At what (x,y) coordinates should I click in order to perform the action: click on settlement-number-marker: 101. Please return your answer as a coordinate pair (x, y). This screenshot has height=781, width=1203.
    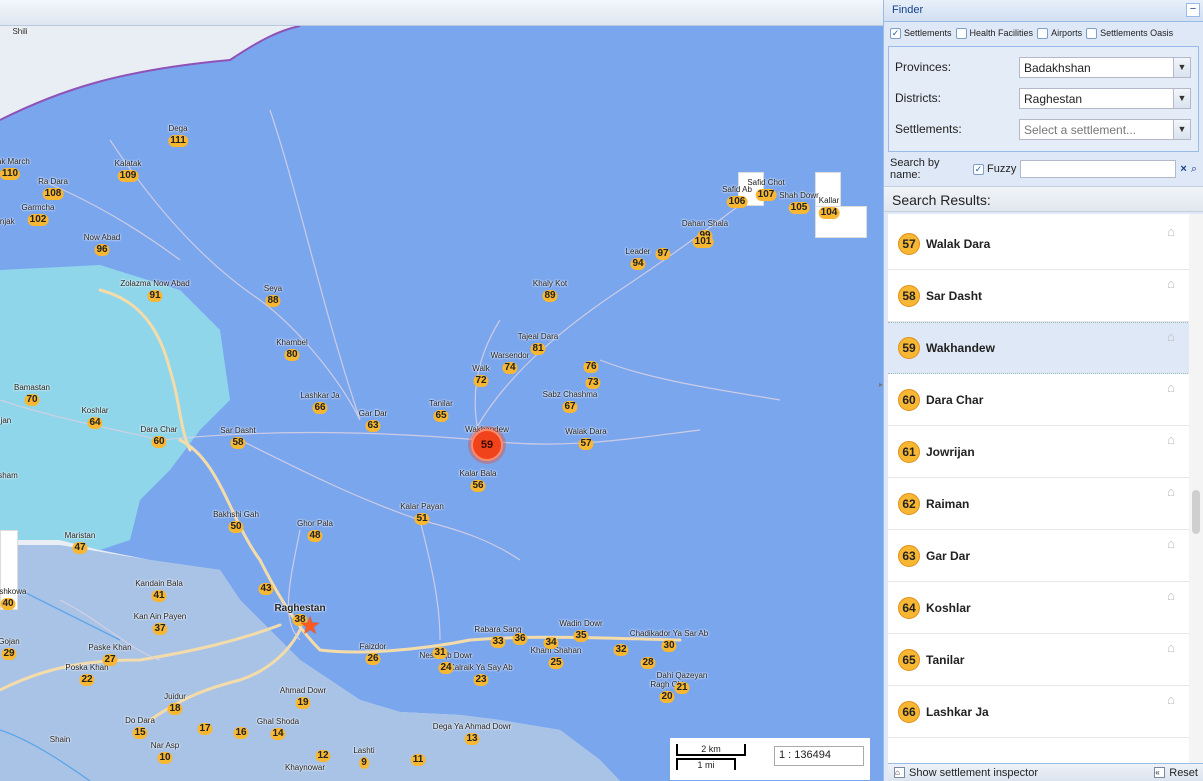
    Looking at the image, I should click on (703, 242).